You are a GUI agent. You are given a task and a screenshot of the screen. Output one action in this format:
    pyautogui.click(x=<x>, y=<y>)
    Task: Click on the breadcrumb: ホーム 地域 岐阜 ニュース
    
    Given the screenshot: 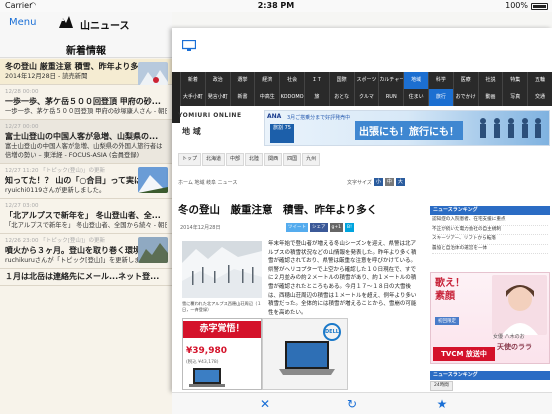 What is the action you would take?
    pyautogui.click(x=207, y=182)
    